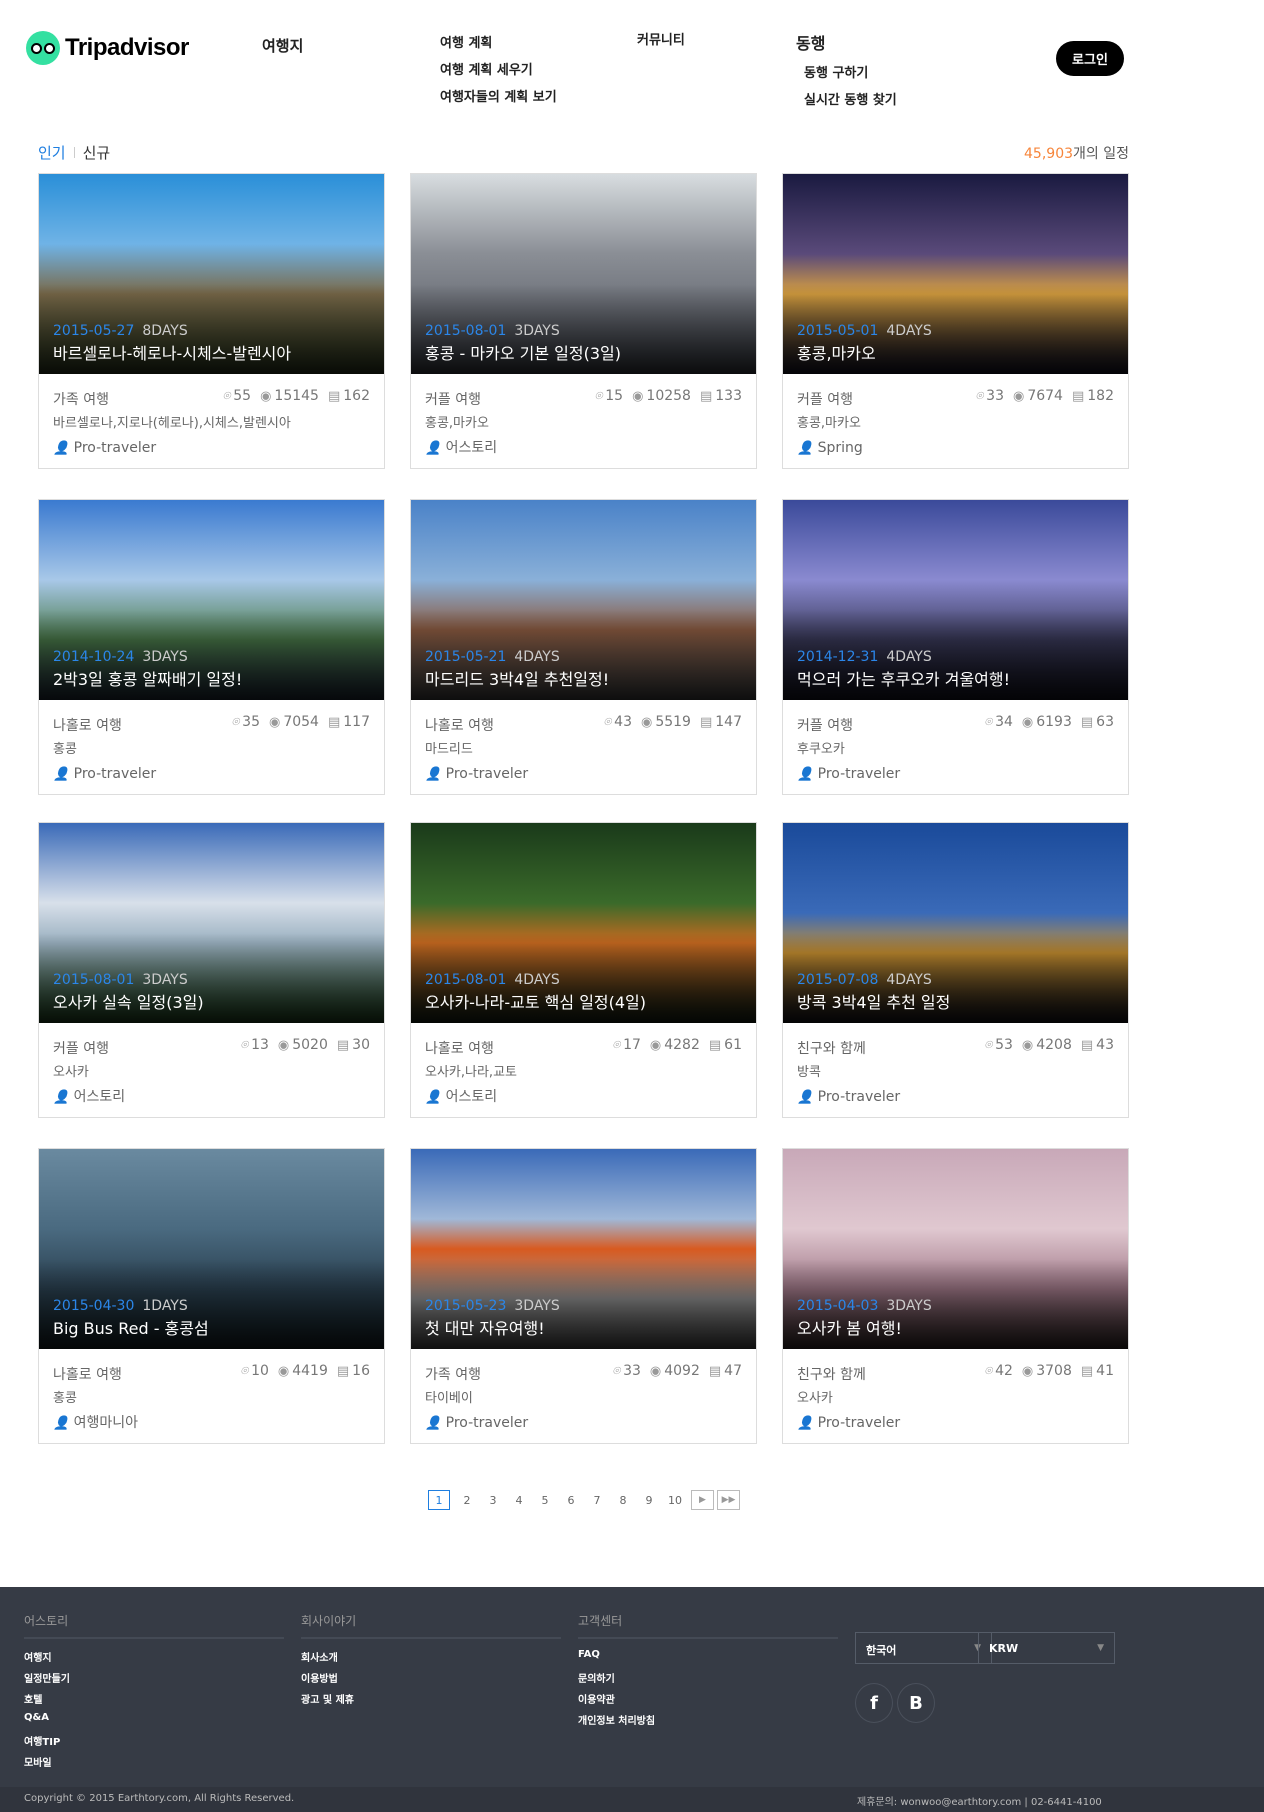  Describe the element at coordinates (708, 1722) in the screenshot. I see `footer-link: 개인정보 처리방침` at that location.